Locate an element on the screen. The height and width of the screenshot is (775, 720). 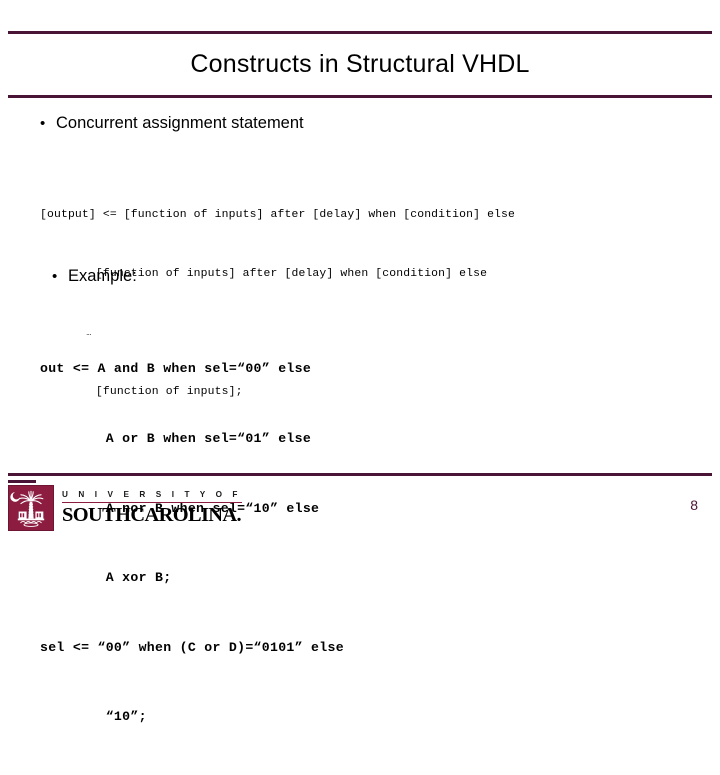
footer-rule-accent is located at coordinates (22, 481).